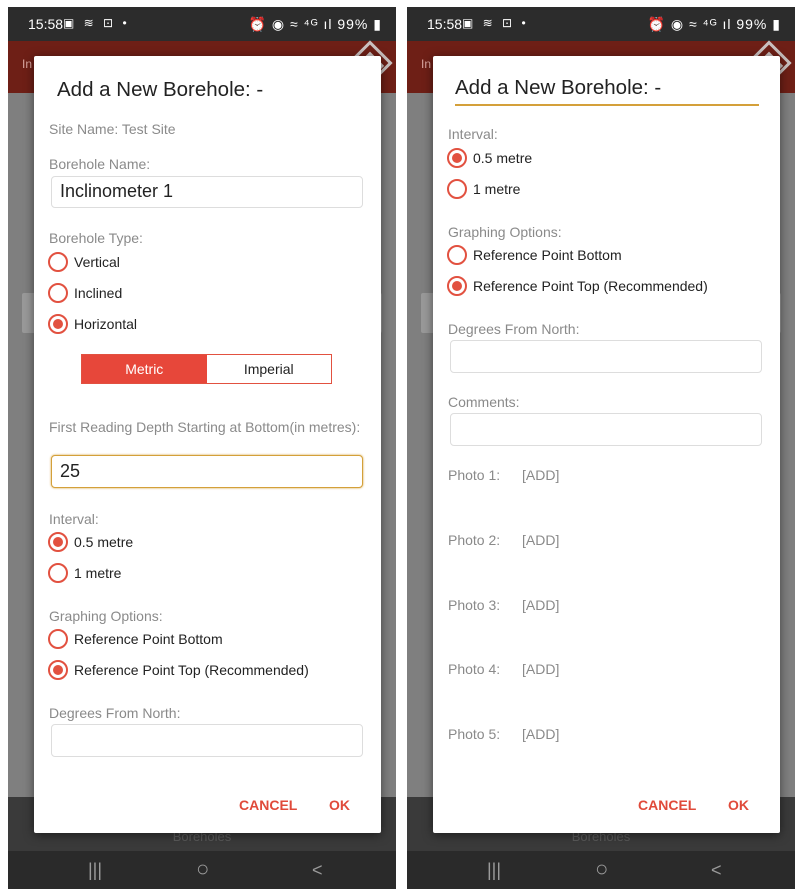  Describe the element at coordinates (474, 669) in the screenshot. I see `photo-label-4: Photo 4:` at that location.